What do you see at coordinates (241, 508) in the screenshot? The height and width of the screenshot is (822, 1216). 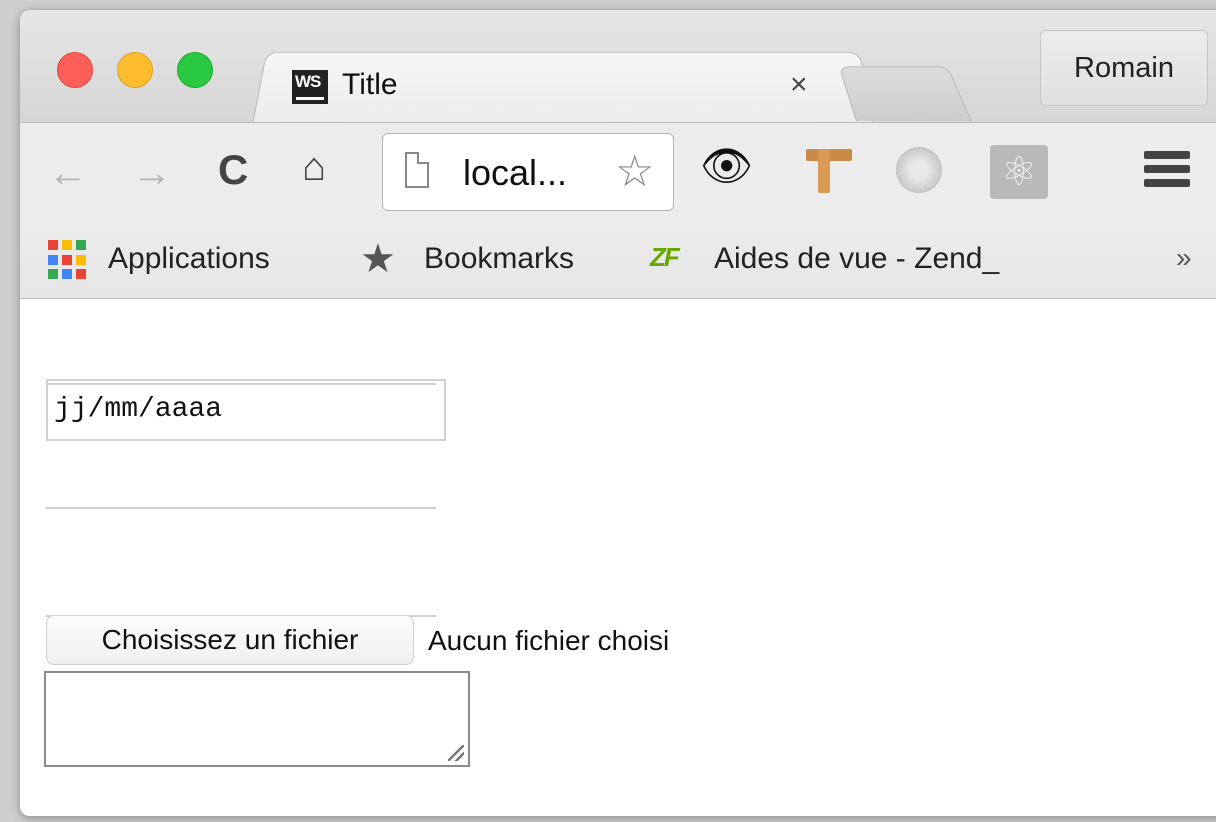 I see `horizontal-rule` at bounding box center [241, 508].